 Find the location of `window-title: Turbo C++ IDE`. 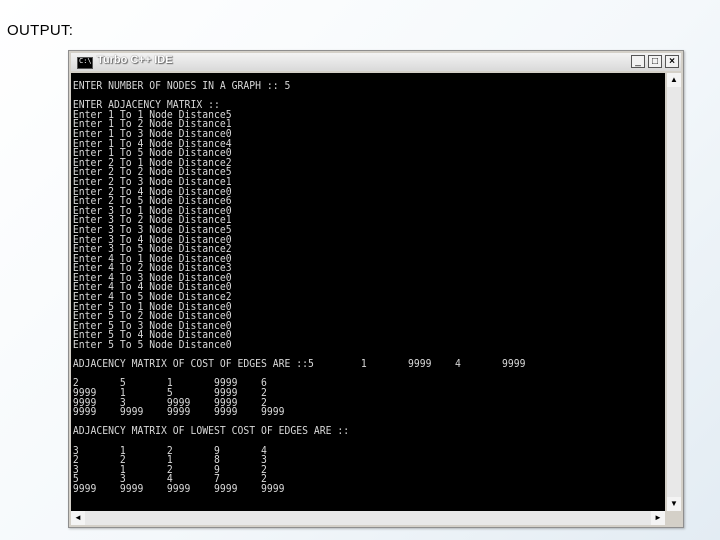

window-title: Turbo C++ IDE is located at coordinates (135, 60).